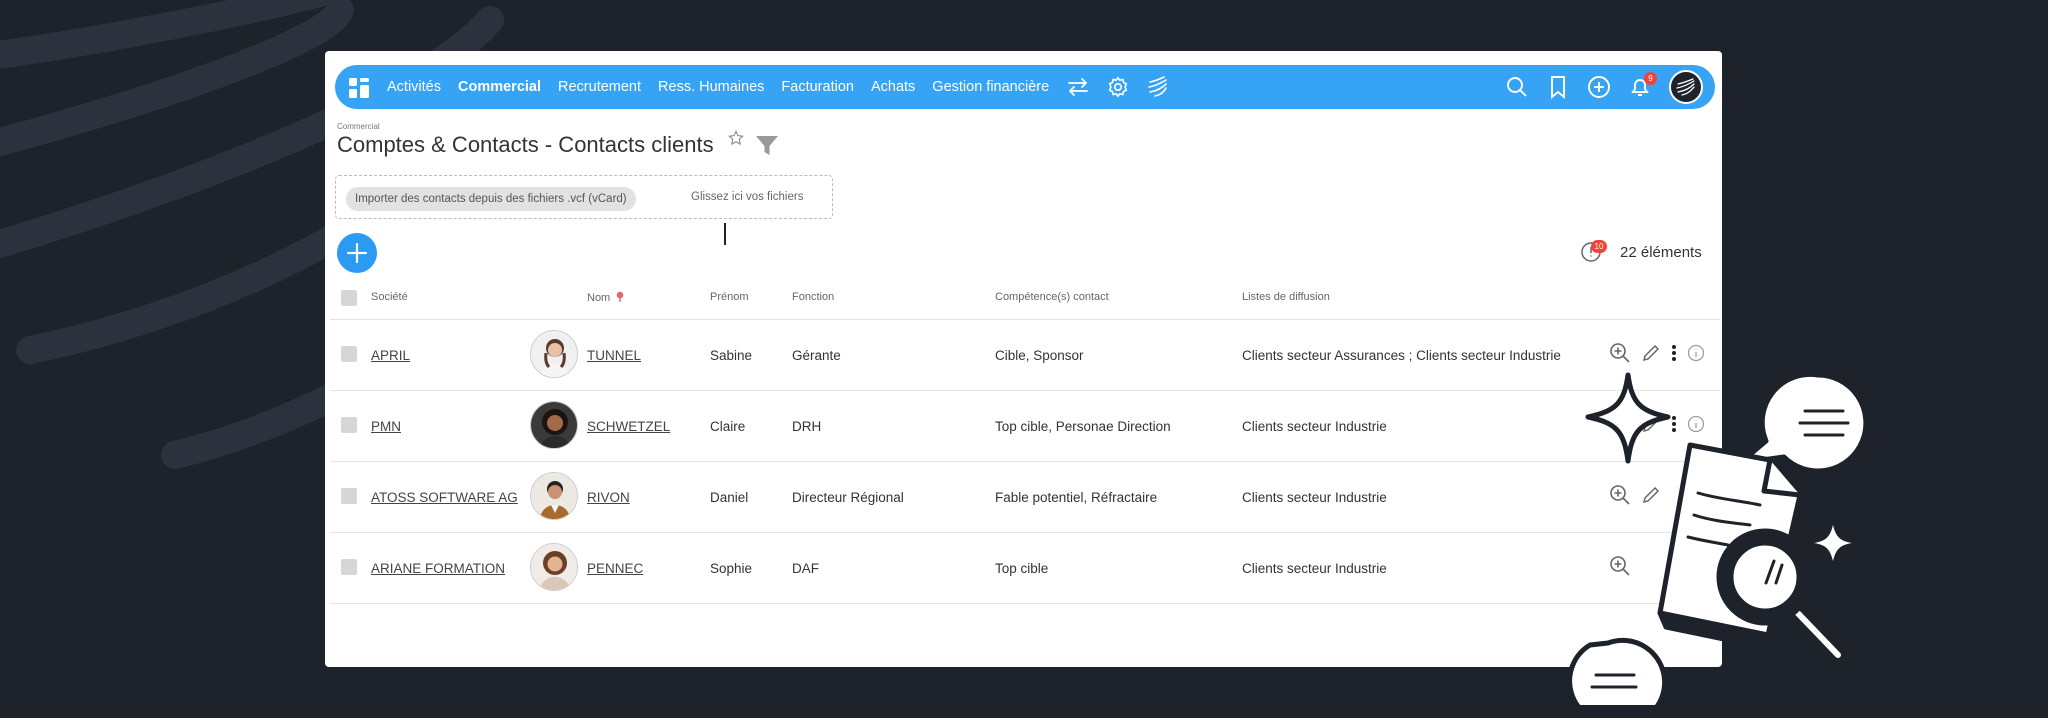 The width and height of the screenshot is (2048, 718). What do you see at coordinates (1076, 497) in the screenshot?
I see `contact-competences: Fable potentiel, Réfractaire` at bounding box center [1076, 497].